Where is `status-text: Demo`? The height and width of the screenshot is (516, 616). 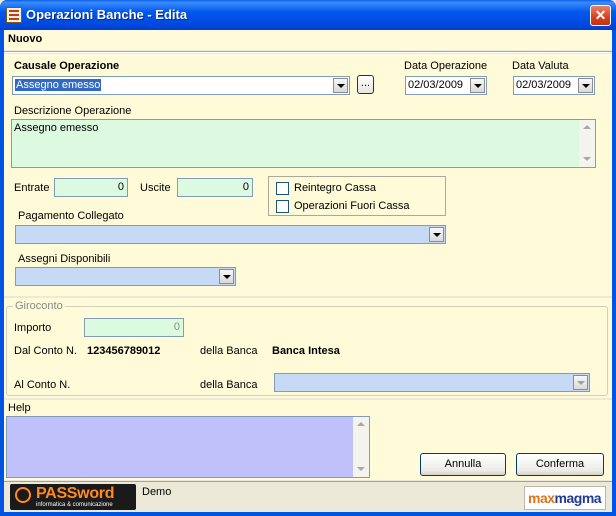
status-text: Demo is located at coordinates (157, 492).